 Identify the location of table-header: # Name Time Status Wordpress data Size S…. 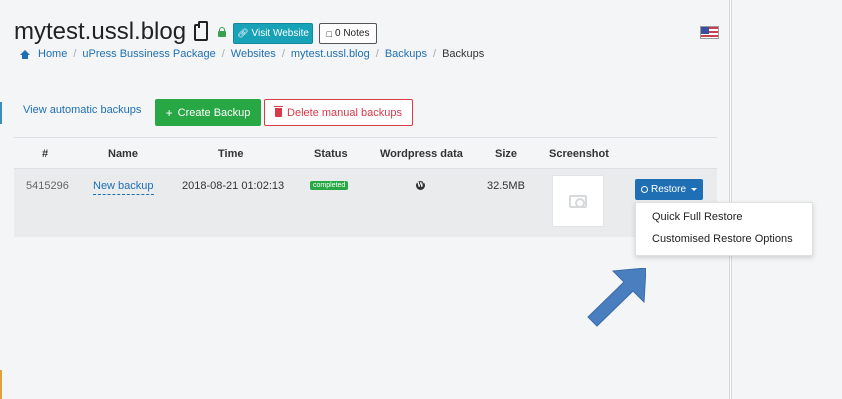
(365, 153).